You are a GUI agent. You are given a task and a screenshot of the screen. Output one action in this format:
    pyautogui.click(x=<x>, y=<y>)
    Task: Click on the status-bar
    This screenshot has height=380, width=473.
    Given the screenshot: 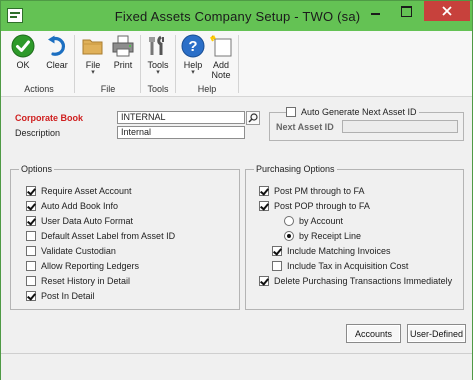 What is the action you would take?
    pyautogui.click(x=236, y=366)
    